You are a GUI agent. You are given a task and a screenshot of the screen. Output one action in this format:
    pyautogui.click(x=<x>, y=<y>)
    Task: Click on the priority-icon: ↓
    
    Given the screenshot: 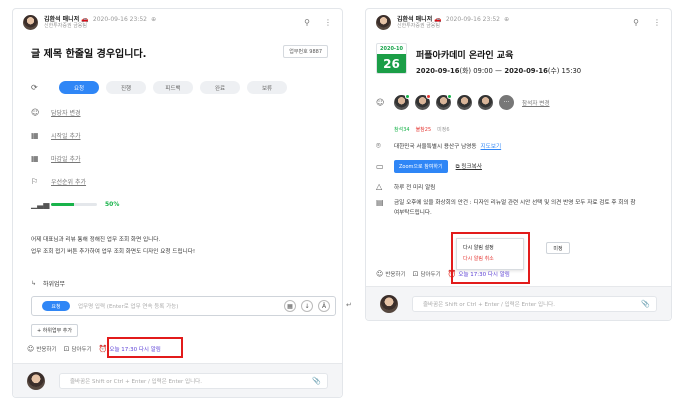 What is the action you would take?
    pyautogui.click(x=307, y=306)
    